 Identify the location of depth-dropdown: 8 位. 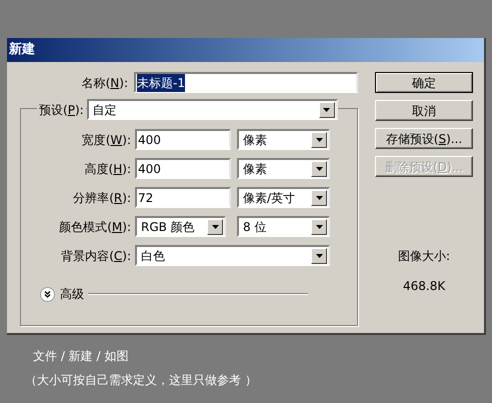
(283, 226).